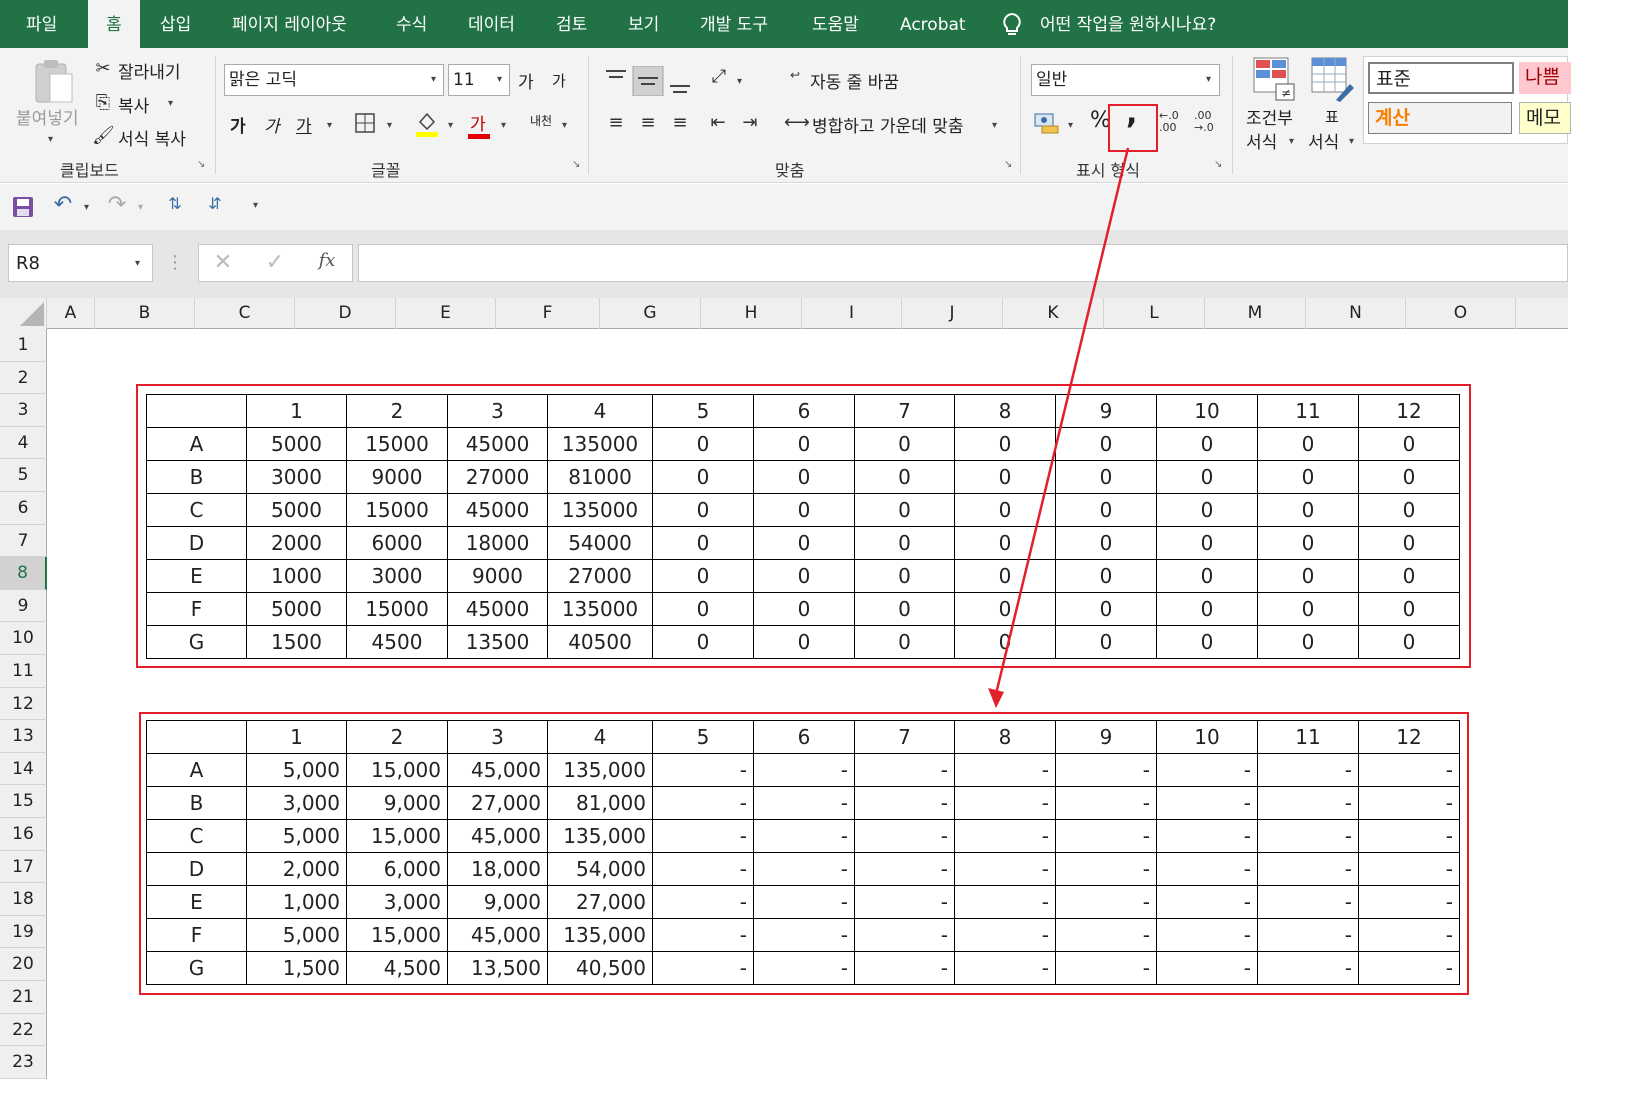  Describe the element at coordinates (427, 124) in the screenshot. I see `fill-color-icon` at that location.